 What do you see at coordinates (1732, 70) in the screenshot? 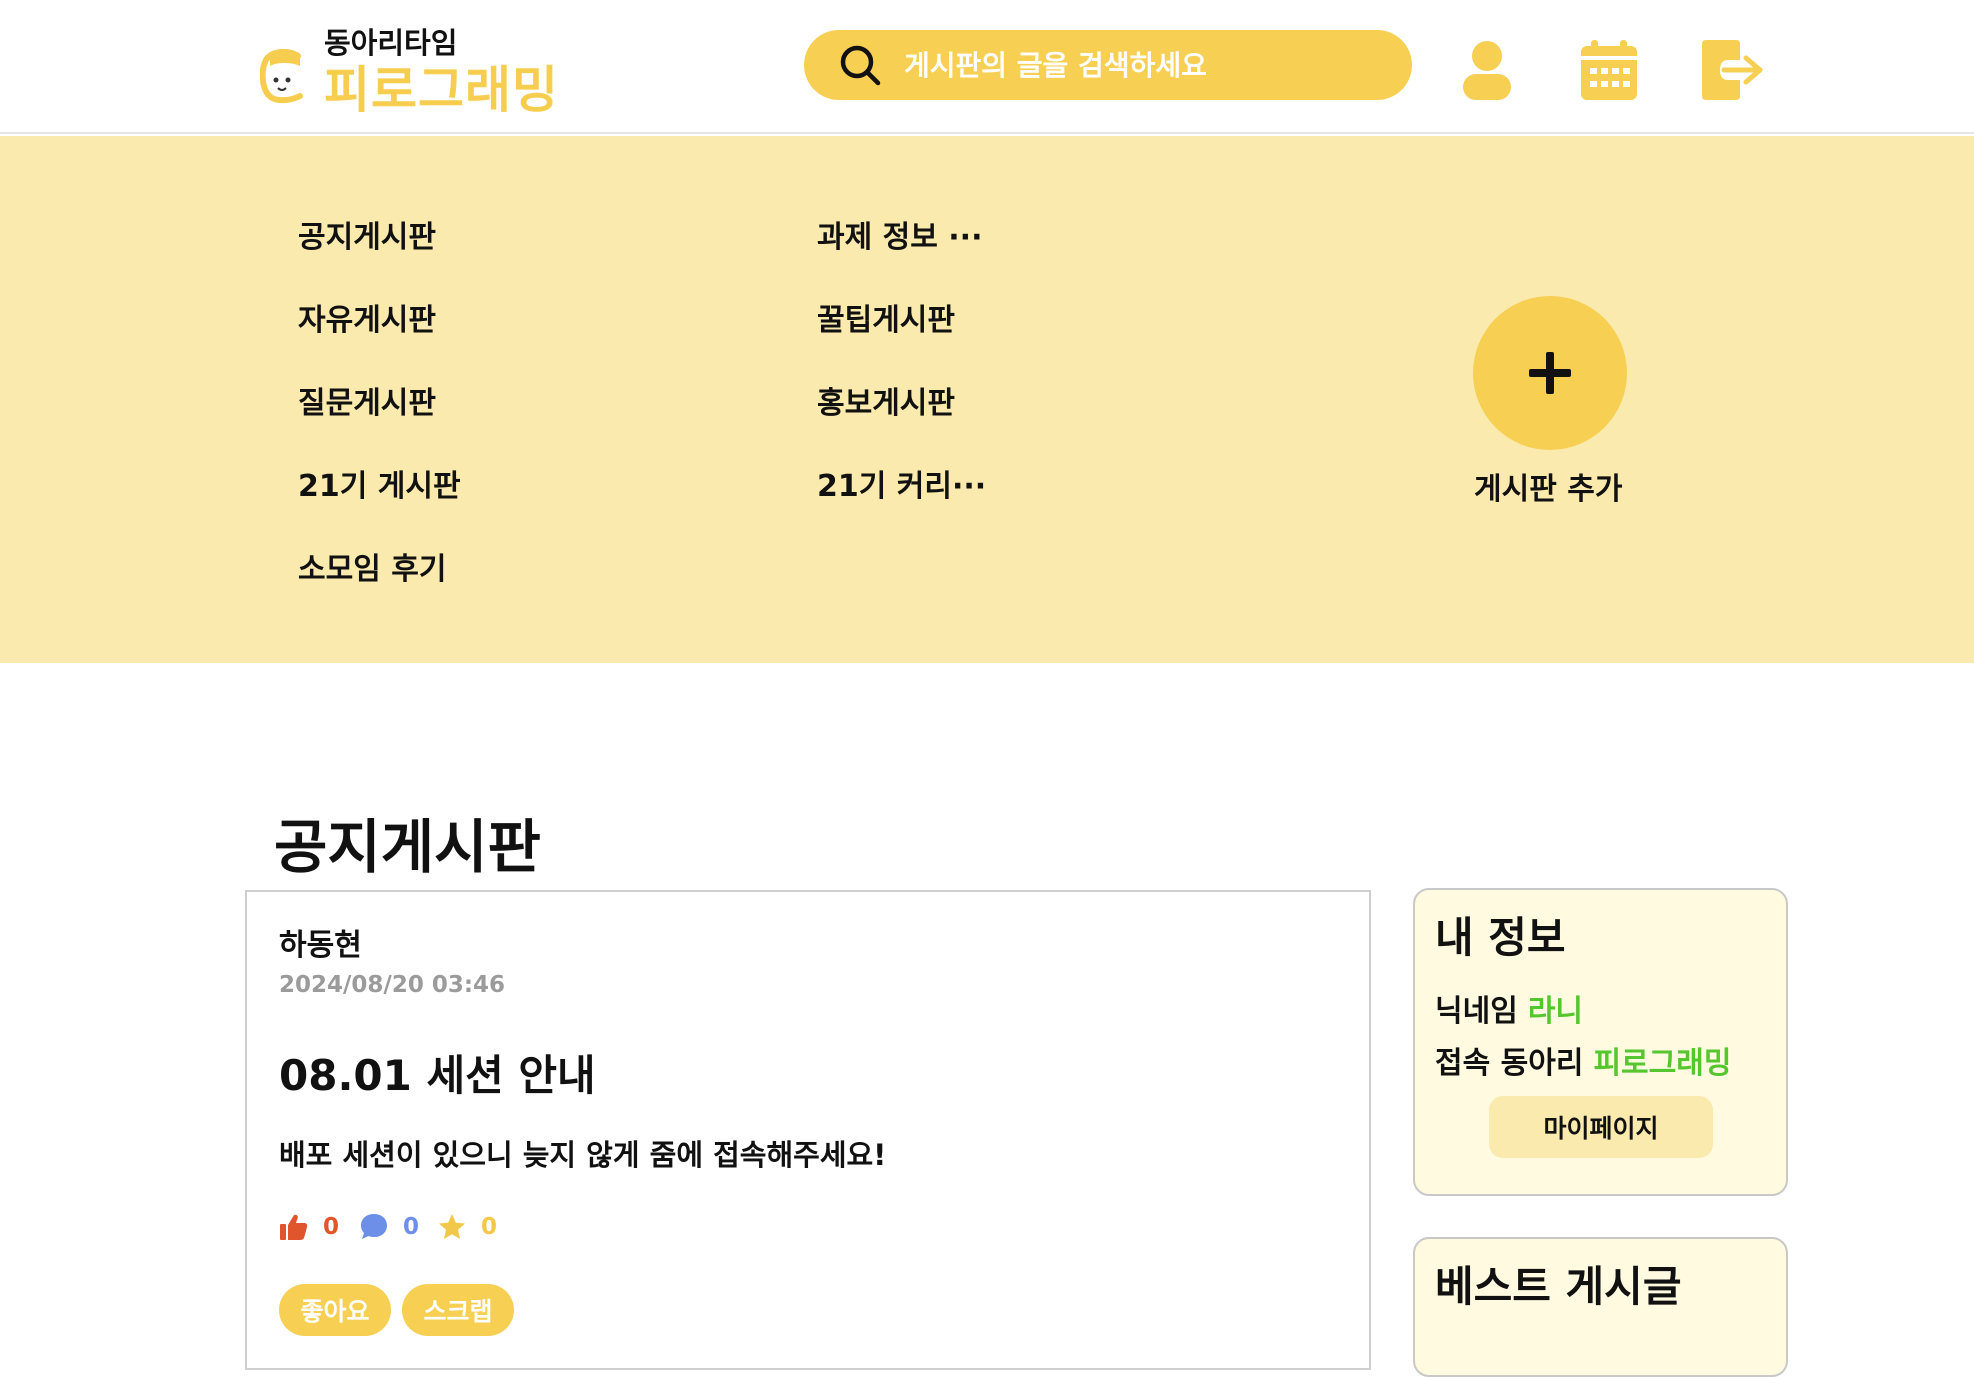
I see `logout-icon` at bounding box center [1732, 70].